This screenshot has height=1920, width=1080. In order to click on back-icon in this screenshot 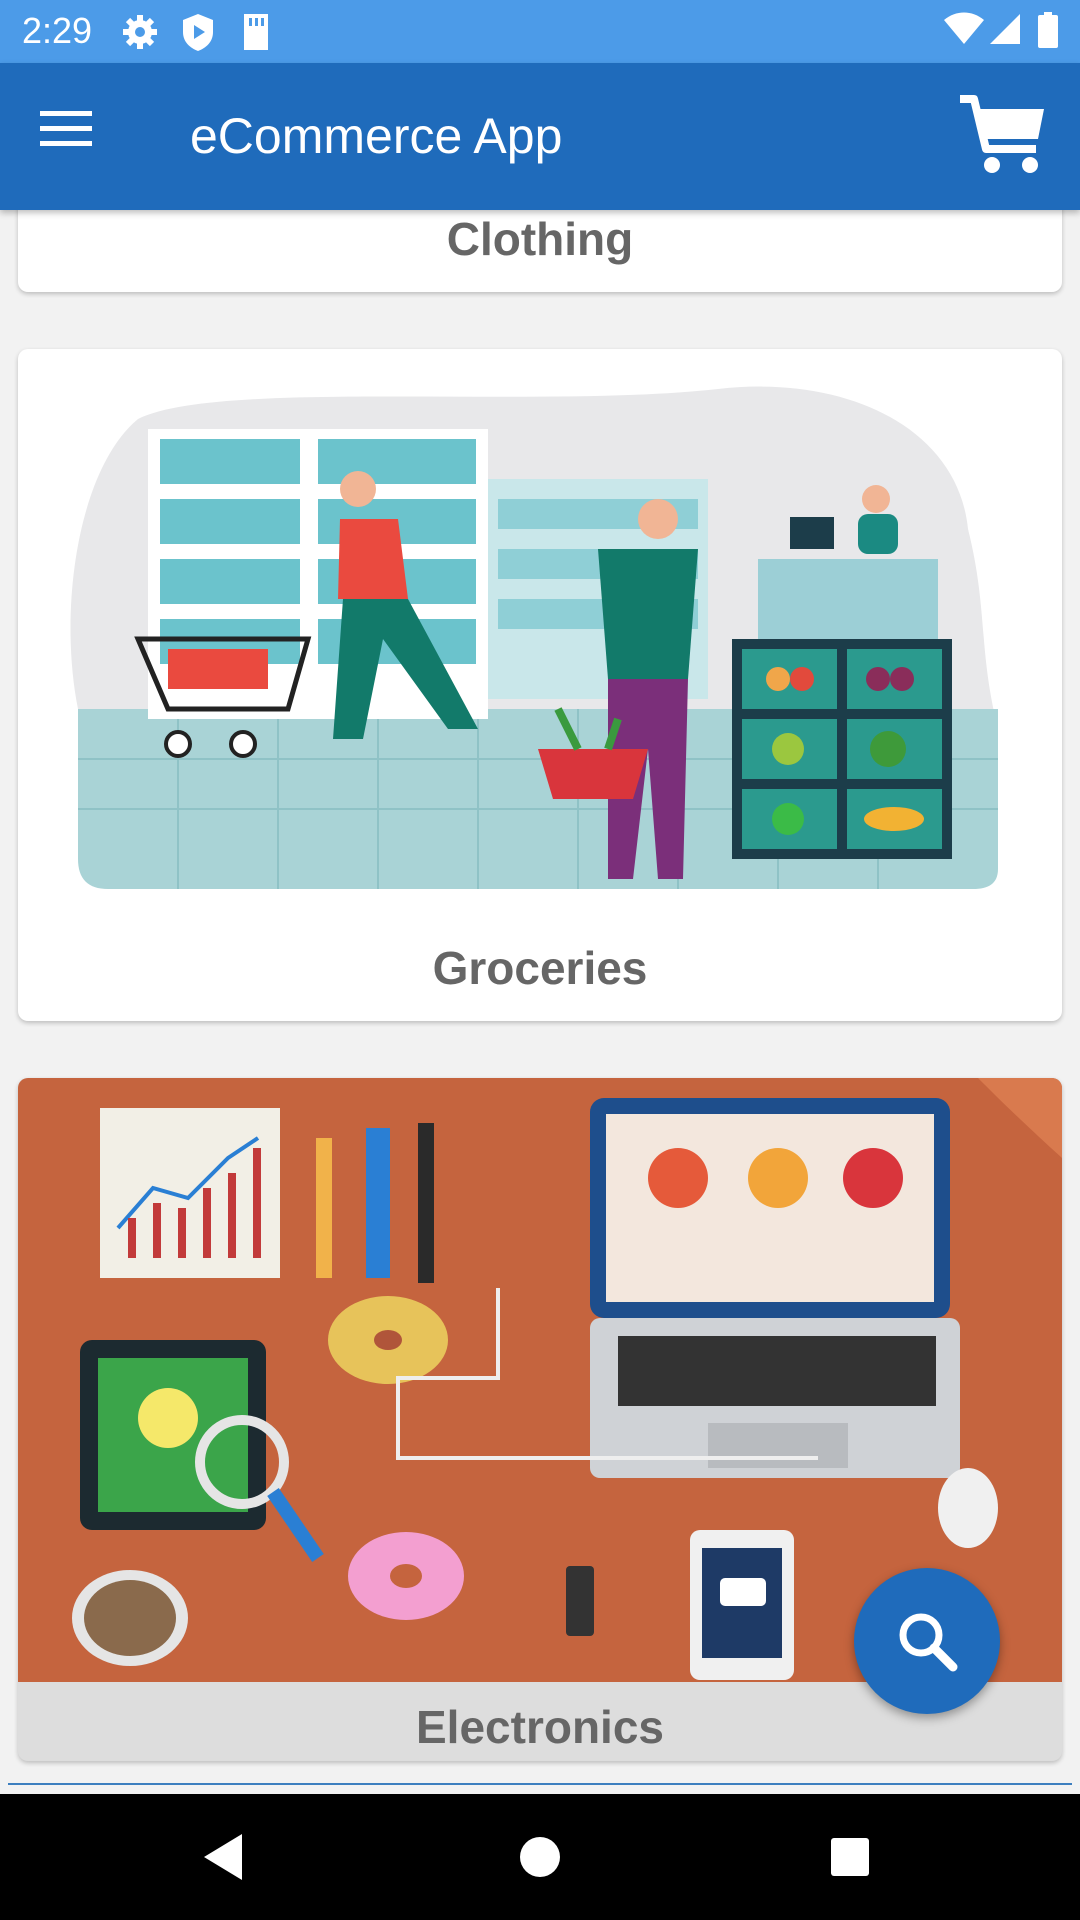, I will do `click(223, 1857)`.